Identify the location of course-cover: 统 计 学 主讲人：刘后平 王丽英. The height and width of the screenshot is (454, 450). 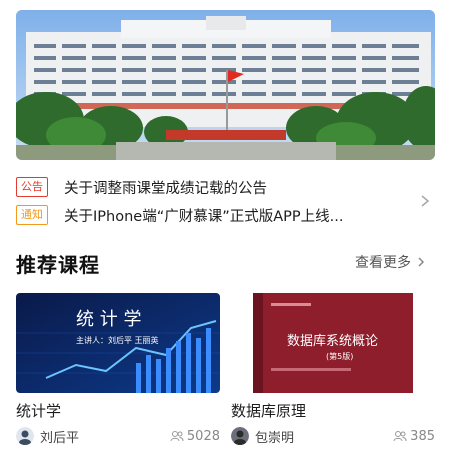
(118, 343).